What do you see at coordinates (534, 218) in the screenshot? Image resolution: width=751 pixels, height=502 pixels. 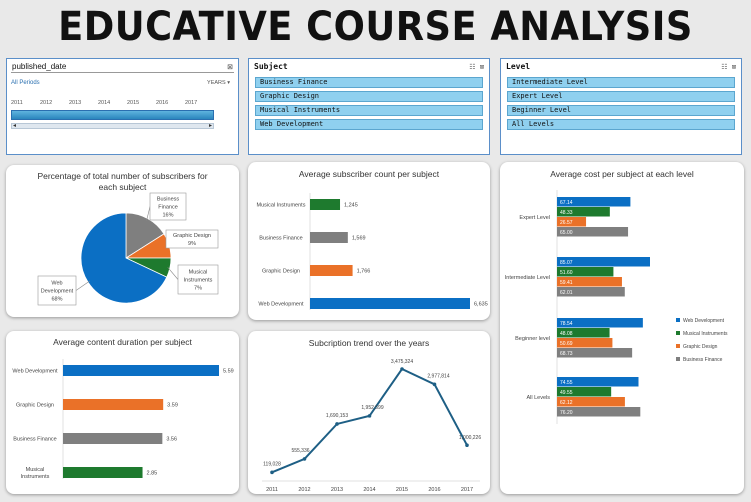 I see `category-label: Expert Level` at bounding box center [534, 218].